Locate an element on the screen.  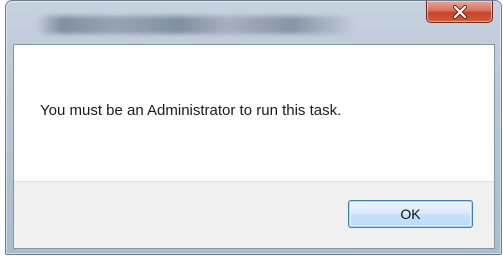
close-button is located at coordinates (459, 12).